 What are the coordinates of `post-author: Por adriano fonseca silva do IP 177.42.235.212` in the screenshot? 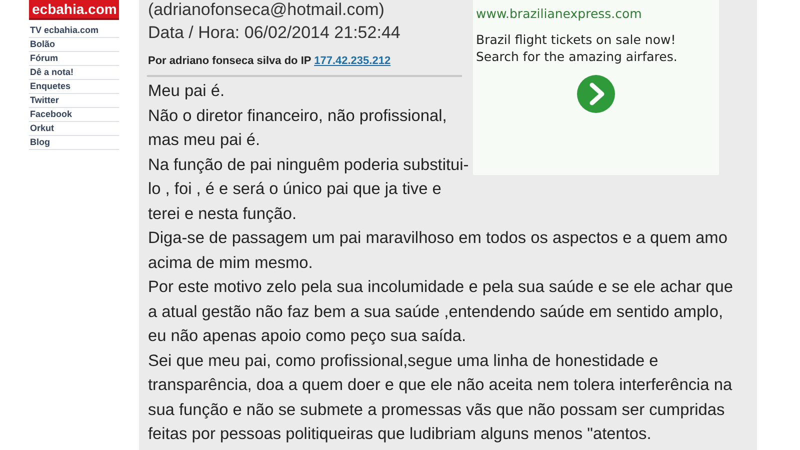 It's located at (269, 61).